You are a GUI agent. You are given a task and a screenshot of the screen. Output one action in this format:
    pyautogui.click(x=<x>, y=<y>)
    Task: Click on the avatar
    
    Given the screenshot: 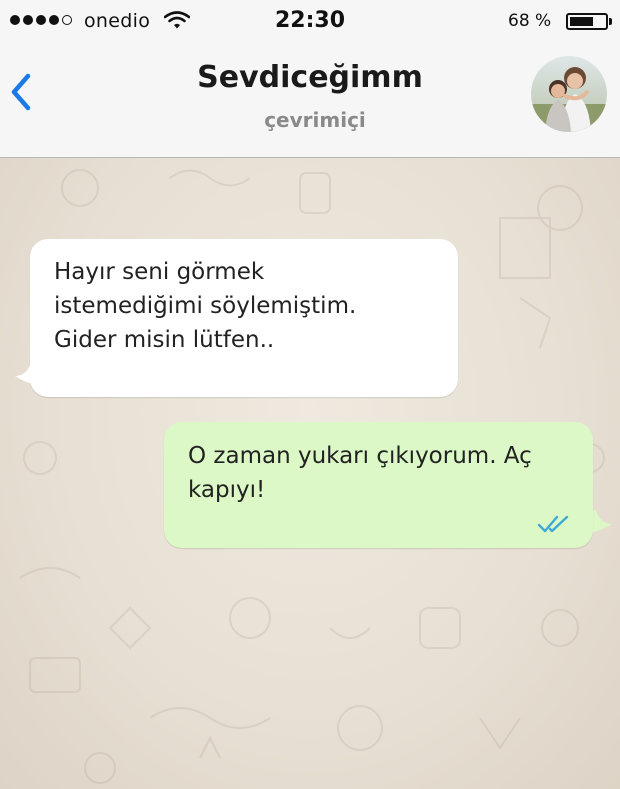 What is the action you would take?
    pyautogui.click(x=569, y=94)
    